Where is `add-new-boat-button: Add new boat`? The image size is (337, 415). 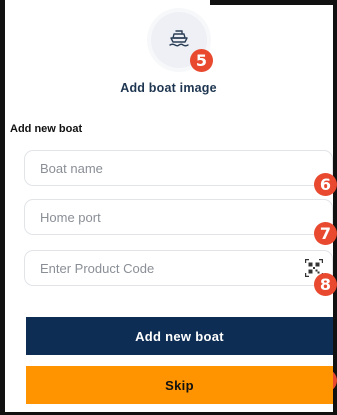
add-new-boat-button: Add new boat is located at coordinates (179, 336).